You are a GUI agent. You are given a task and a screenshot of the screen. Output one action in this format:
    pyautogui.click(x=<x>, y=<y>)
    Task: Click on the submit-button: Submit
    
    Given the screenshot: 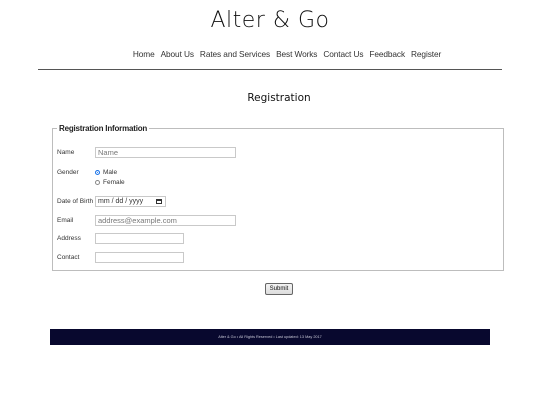 What is the action you would take?
    pyautogui.click(x=279, y=289)
    